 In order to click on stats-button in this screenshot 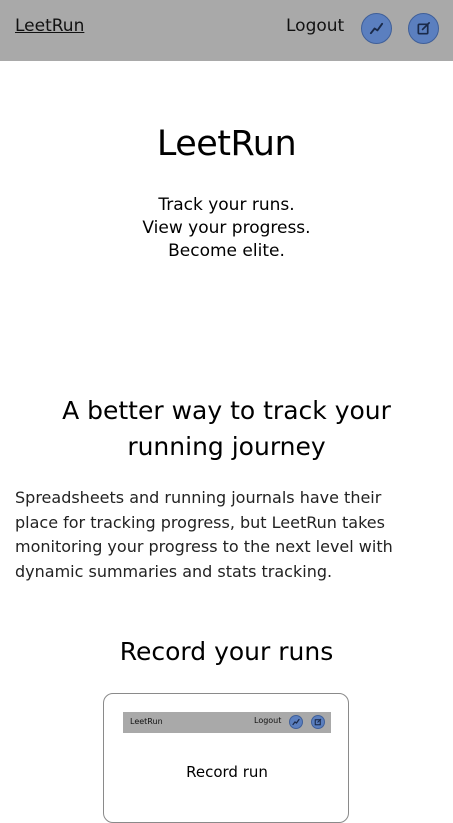, I will do `click(376, 28)`.